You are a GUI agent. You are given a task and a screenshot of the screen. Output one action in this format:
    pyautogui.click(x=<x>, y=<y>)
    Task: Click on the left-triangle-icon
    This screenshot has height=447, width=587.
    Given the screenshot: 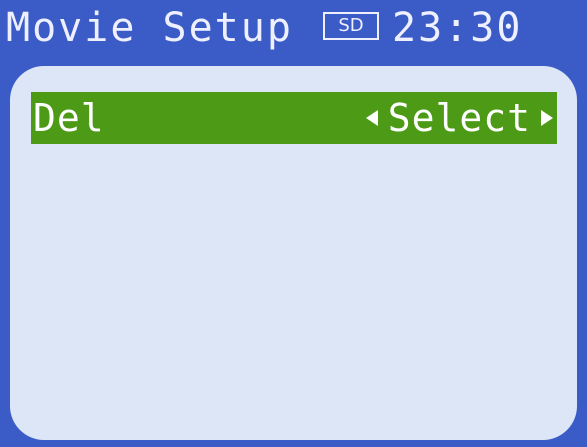 What is the action you would take?
    pyautogui.click(x=371, y=118)
    